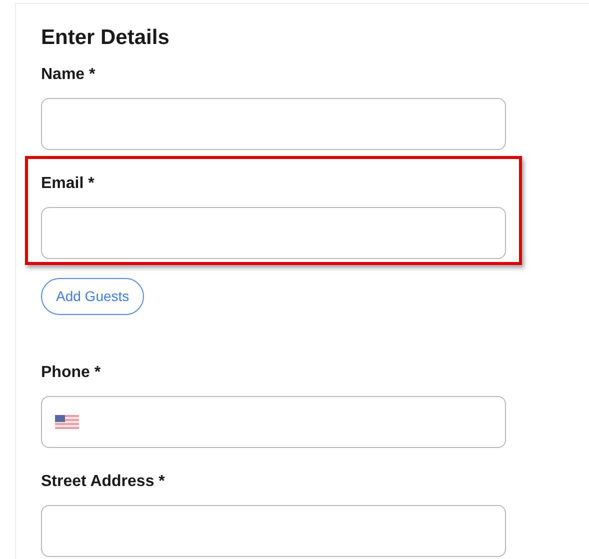  What do you see at coordinates (273, 422) in the screenshot?
I see `phone-field` at bounding box center [273, 422].